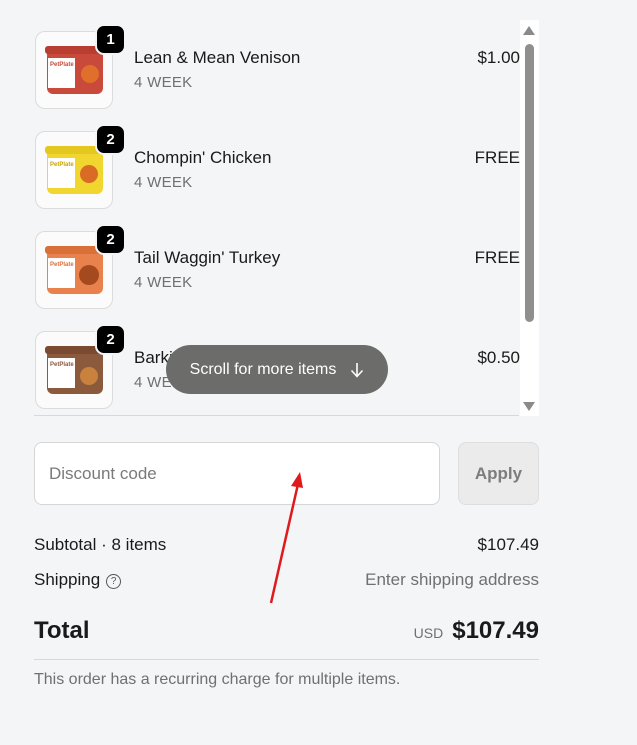 This screenshot has height=745, width=637. What do you see at coordinates (428, 633) in the screenshot?
I see `currency-code: USD` at bounding box center [428, 633].